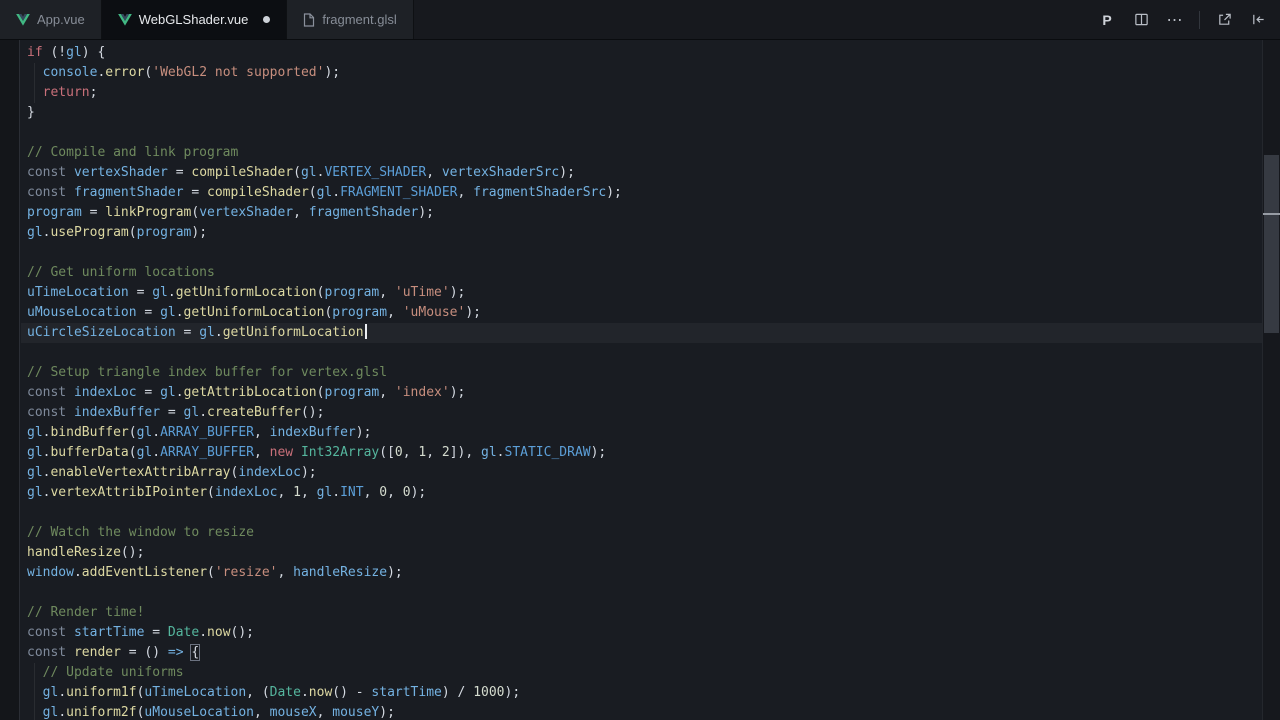 The image size is (1280, 720). What do you see at coordinates (500, 172) in the screenshot?
I see `code-token: vertexShaderSrc` at bounding box center [500, 172].